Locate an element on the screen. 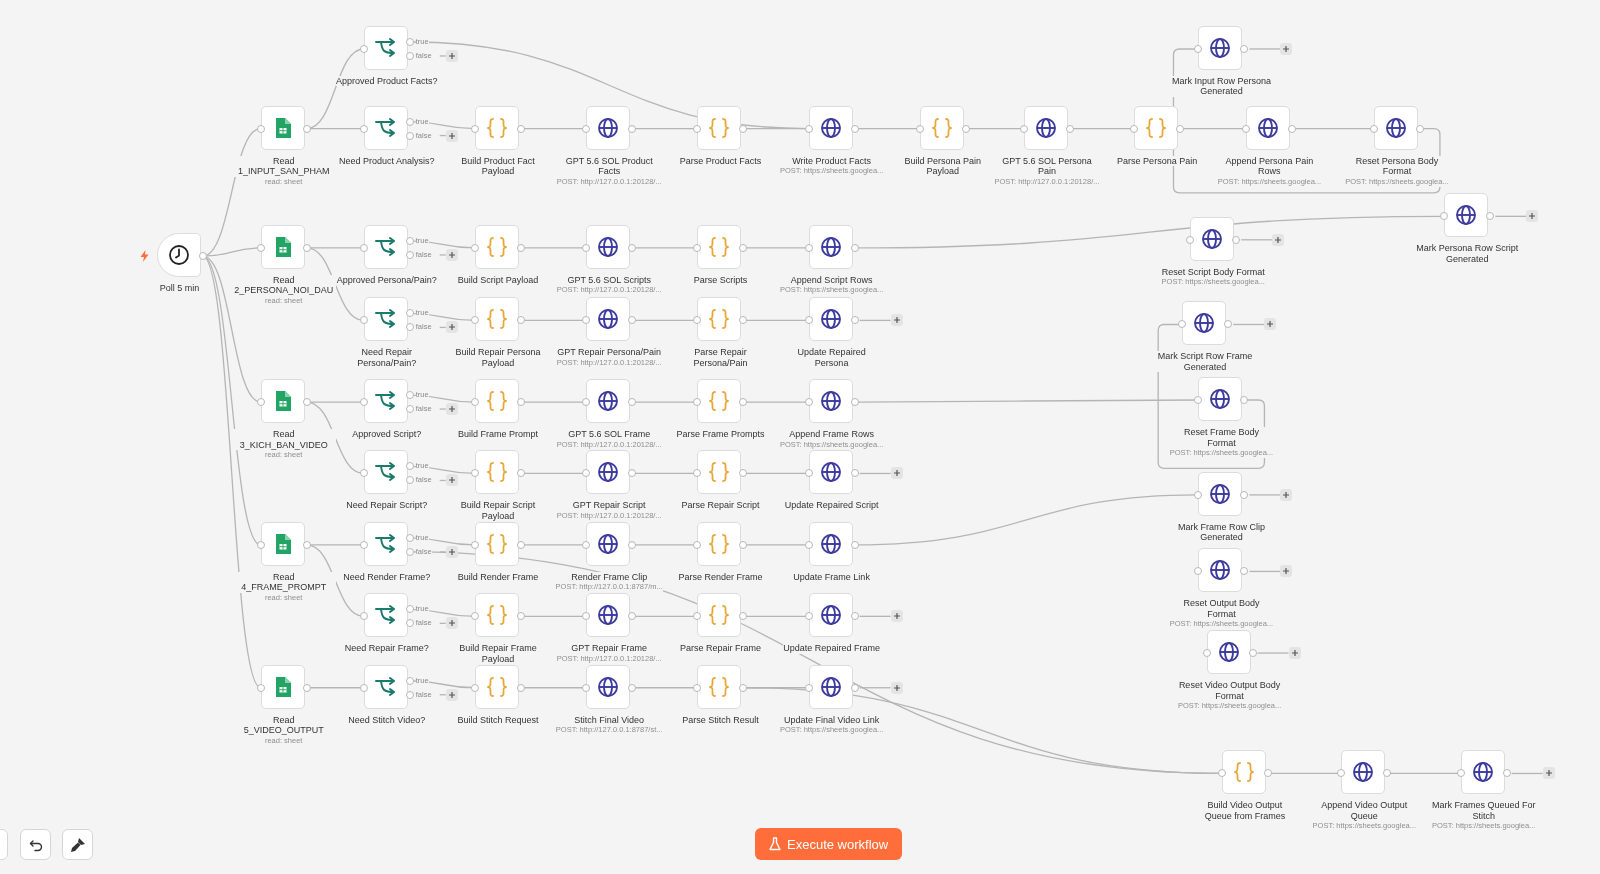 The height and width of the screenshot is (874, 1600). node-label: GPT Repair Frame is located at coordinates (609, 648).